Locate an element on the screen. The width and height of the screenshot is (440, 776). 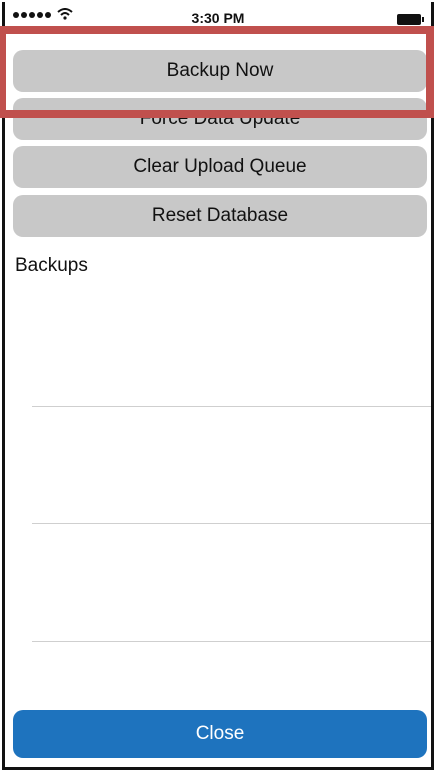
clear-upload-queue-button: Clear Upload Queue is located at coordinates (220, 167).